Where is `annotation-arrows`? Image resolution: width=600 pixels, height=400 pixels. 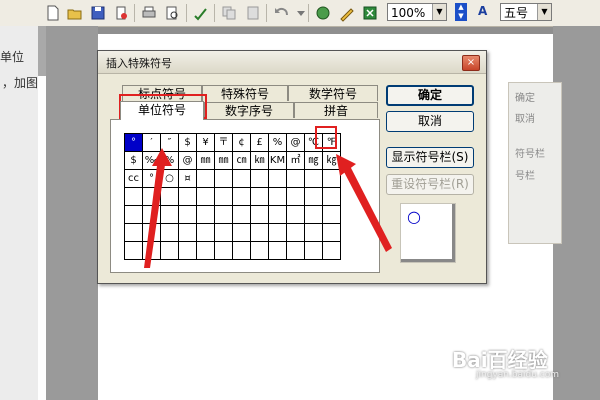
annotation-arrows is located at coordinates (268, 208).